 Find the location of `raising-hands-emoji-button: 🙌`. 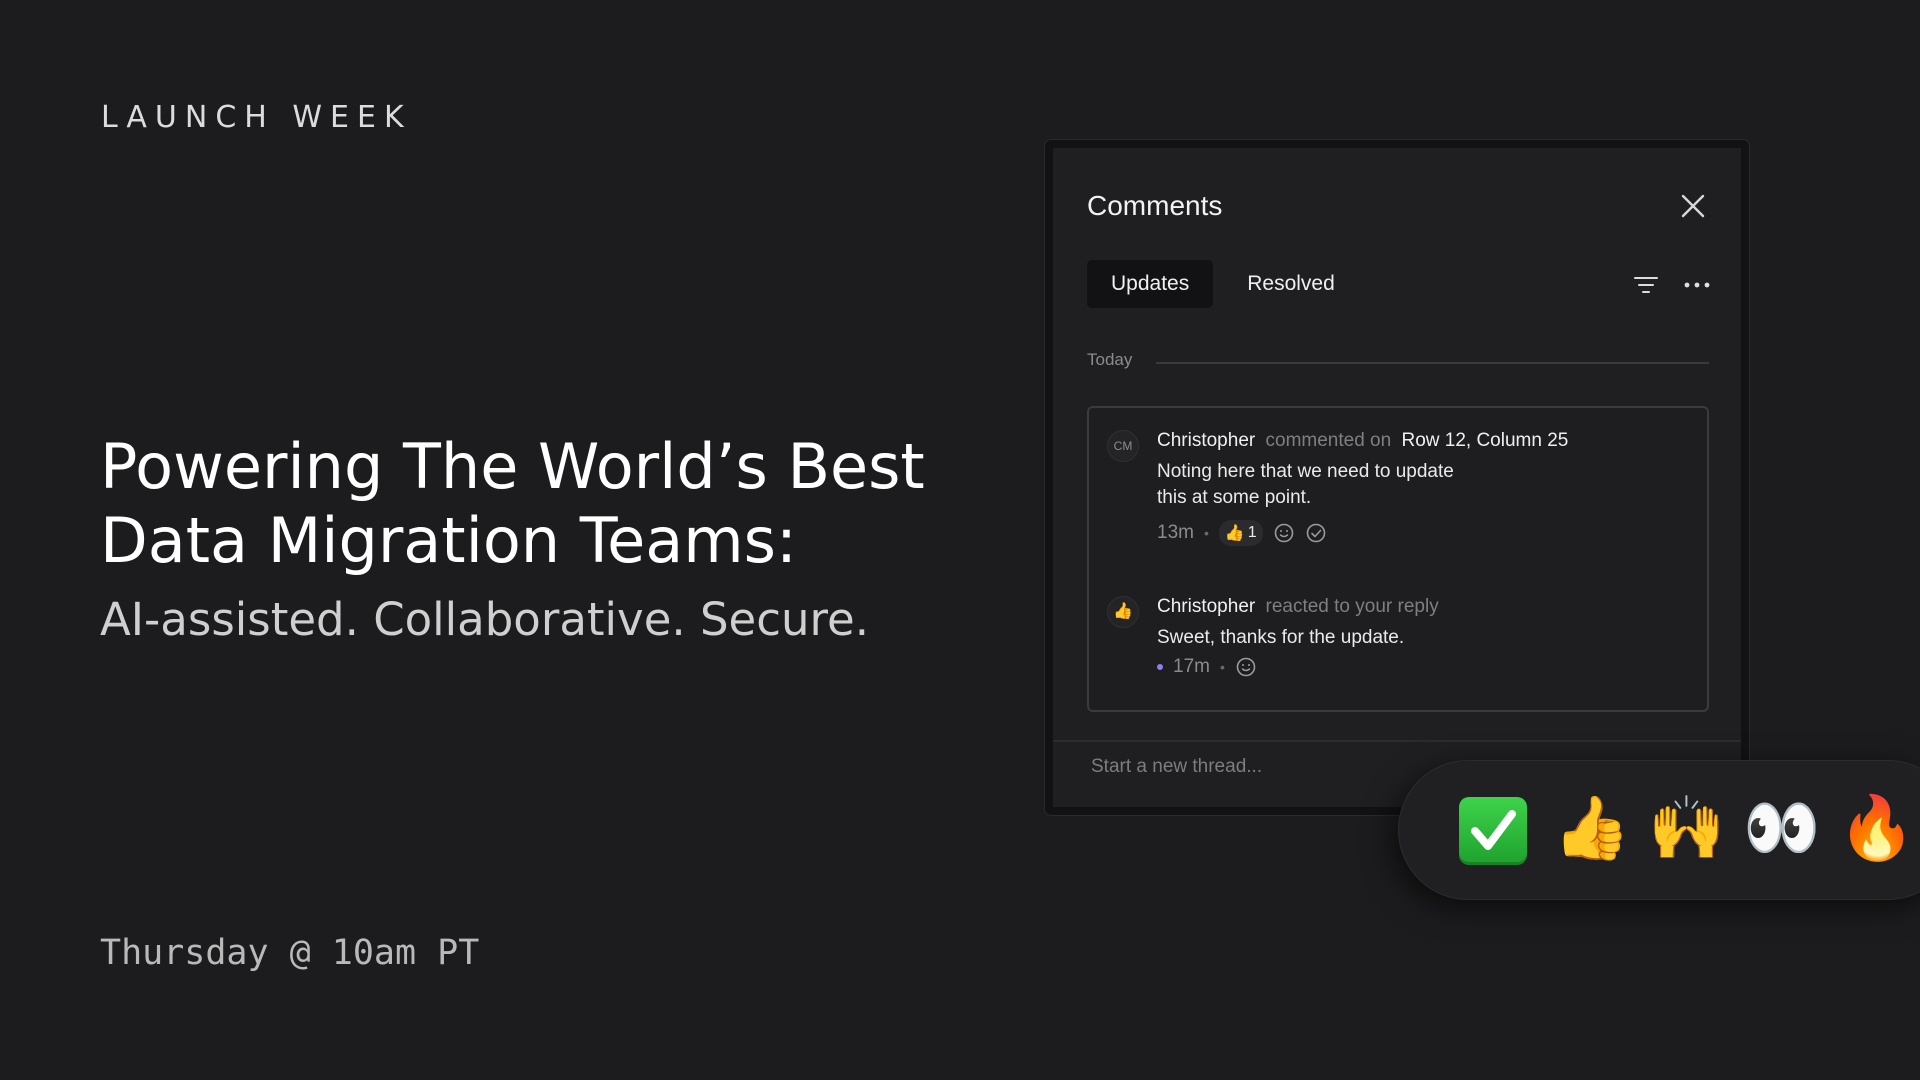

raising-hands-emoji-button: 🙌 is located at coordinates (1687, 829).